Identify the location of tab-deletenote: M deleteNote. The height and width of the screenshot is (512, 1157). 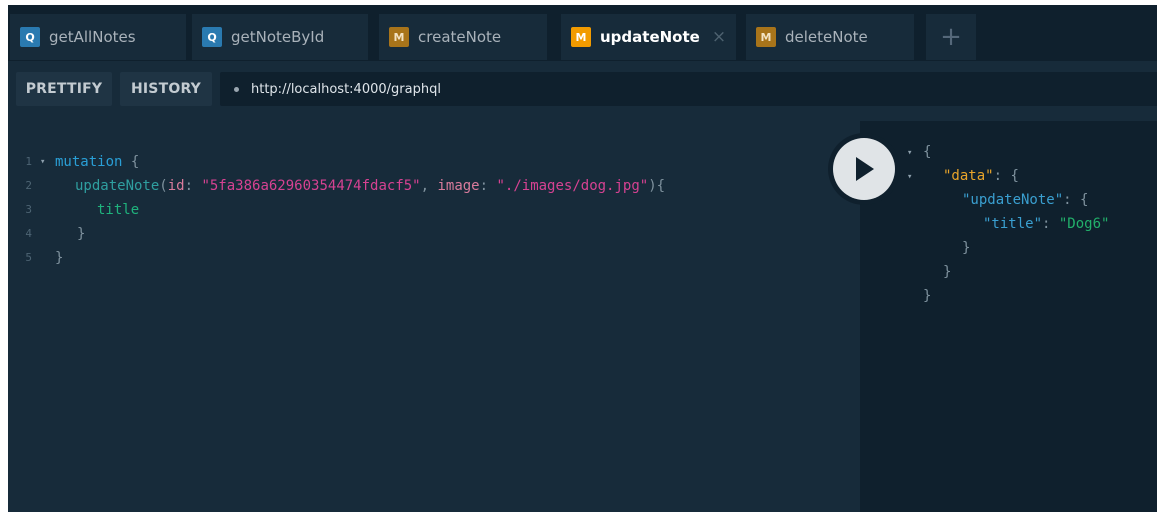
(830, 37).